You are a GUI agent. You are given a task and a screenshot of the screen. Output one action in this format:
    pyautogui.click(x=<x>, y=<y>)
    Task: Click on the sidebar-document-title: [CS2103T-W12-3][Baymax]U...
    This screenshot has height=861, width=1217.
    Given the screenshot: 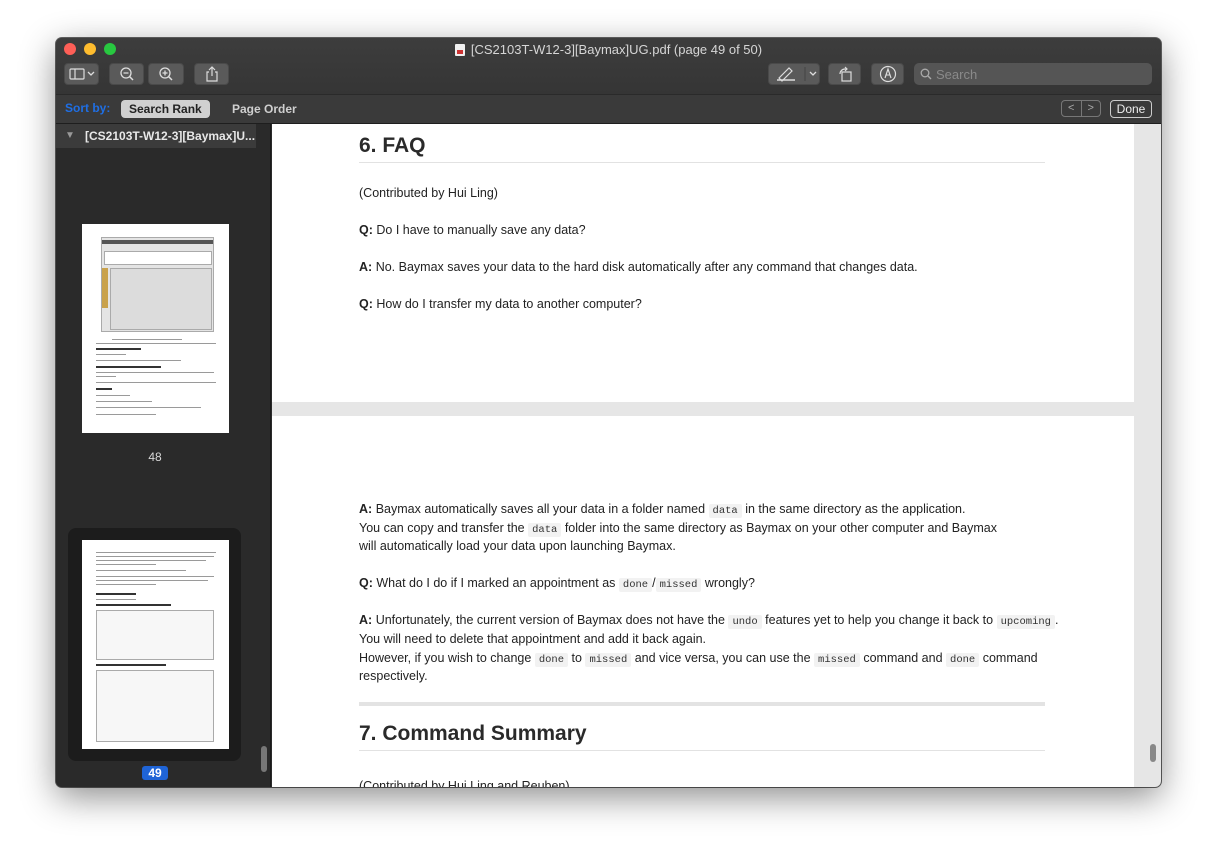 What is the action you would take?
    pyautogui.click(x=170, y=136)
    